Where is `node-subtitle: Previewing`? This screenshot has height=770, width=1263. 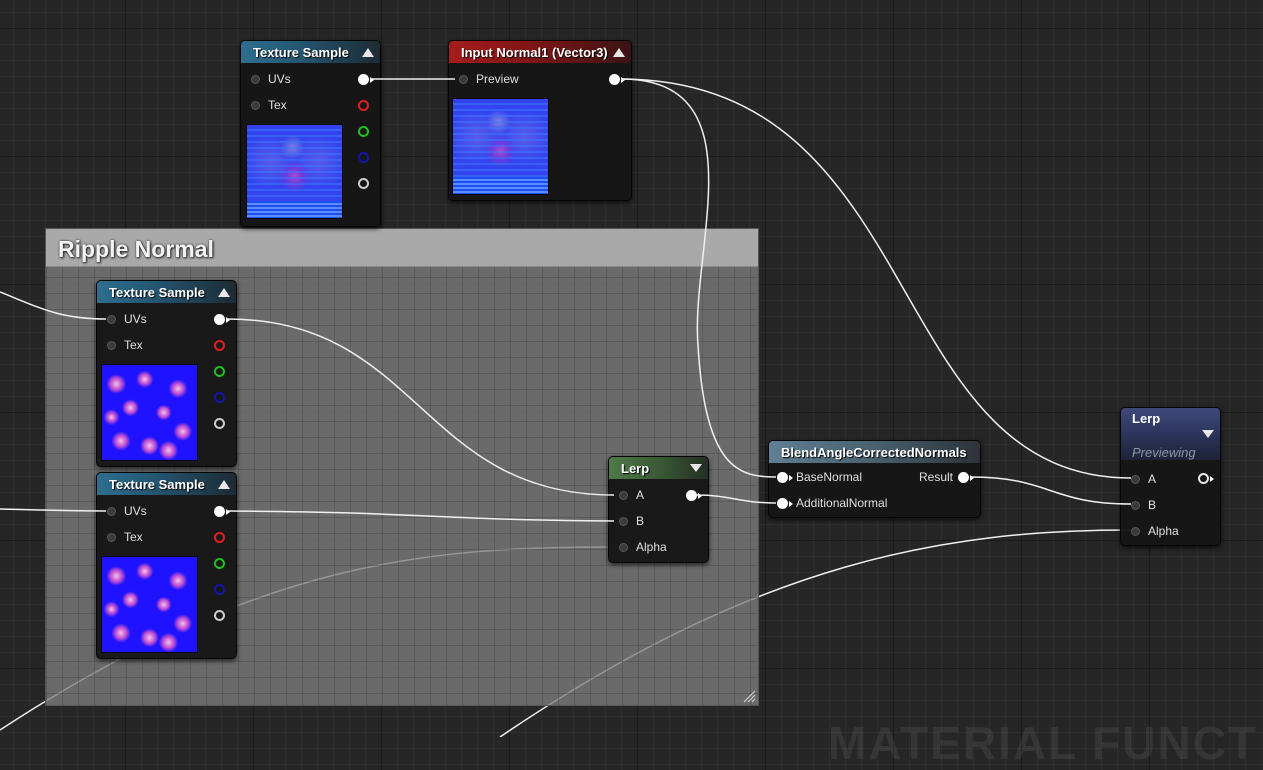
node-subtitle: Previewing is located at coordinates (1164, 452).